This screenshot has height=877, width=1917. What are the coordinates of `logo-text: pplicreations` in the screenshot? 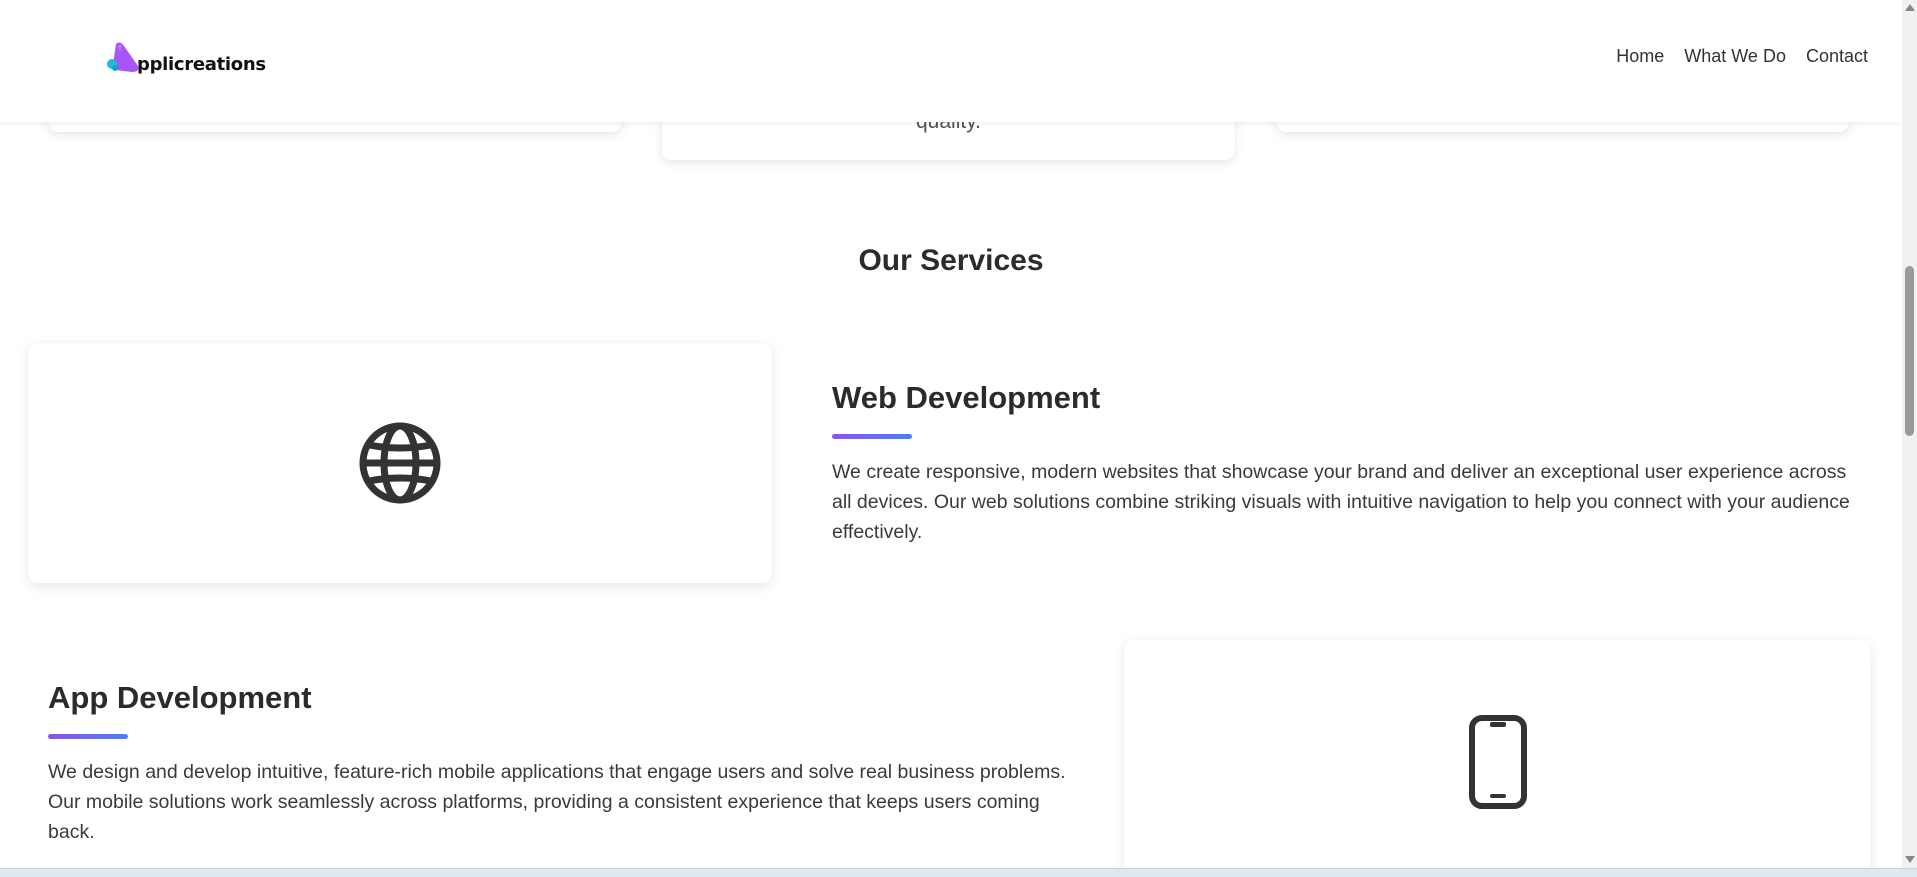 It's located at (201, 64).